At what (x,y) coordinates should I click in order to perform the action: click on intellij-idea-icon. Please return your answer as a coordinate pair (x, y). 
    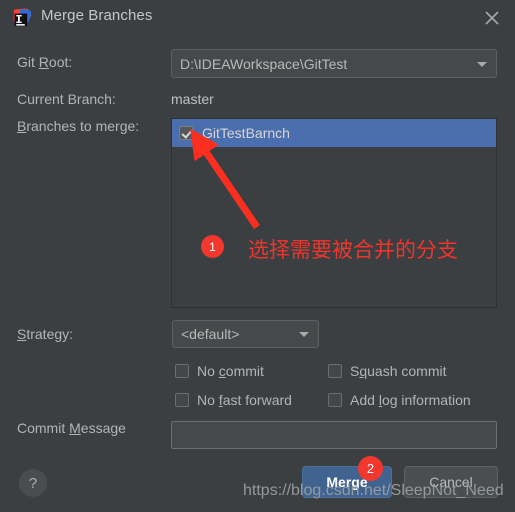
    Looking at the image, I should click on (22, 18).